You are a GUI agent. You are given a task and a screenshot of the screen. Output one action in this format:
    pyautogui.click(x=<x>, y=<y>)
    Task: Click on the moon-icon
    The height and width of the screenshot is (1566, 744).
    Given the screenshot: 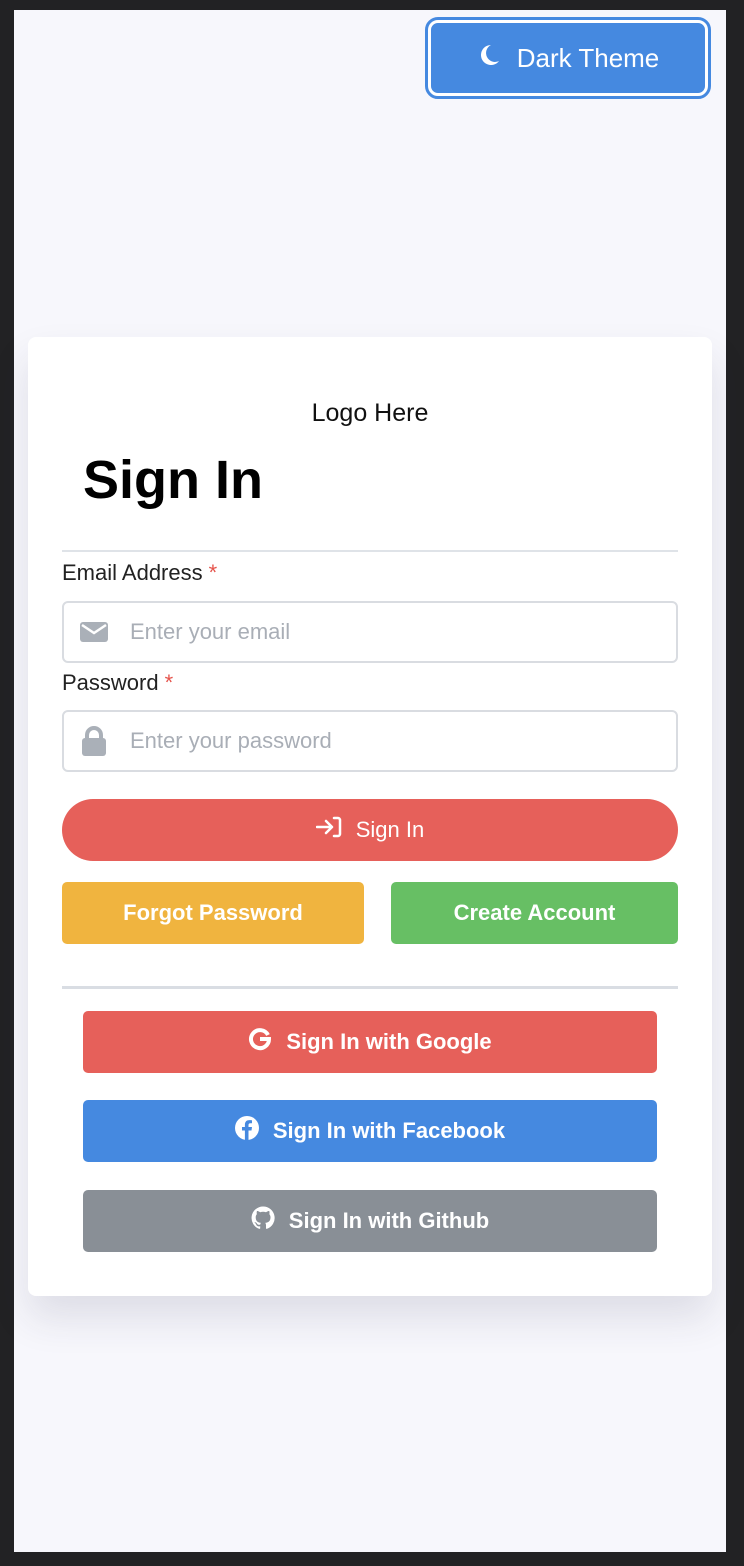 What is the action you would take?
    pyautogui.click(x=489, y=58)
    